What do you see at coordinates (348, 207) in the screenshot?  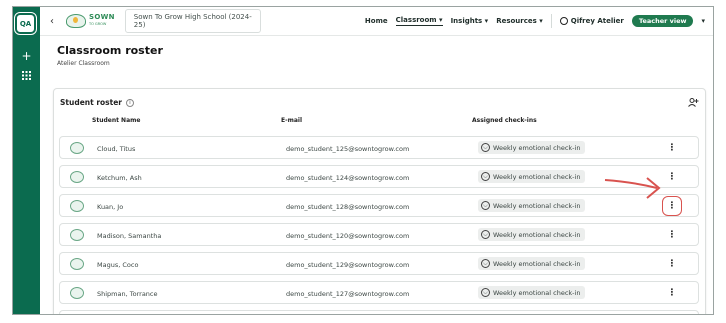 I see `student-email: demo_student_128@sowntogrow.com` at bounding box center [348, 207].